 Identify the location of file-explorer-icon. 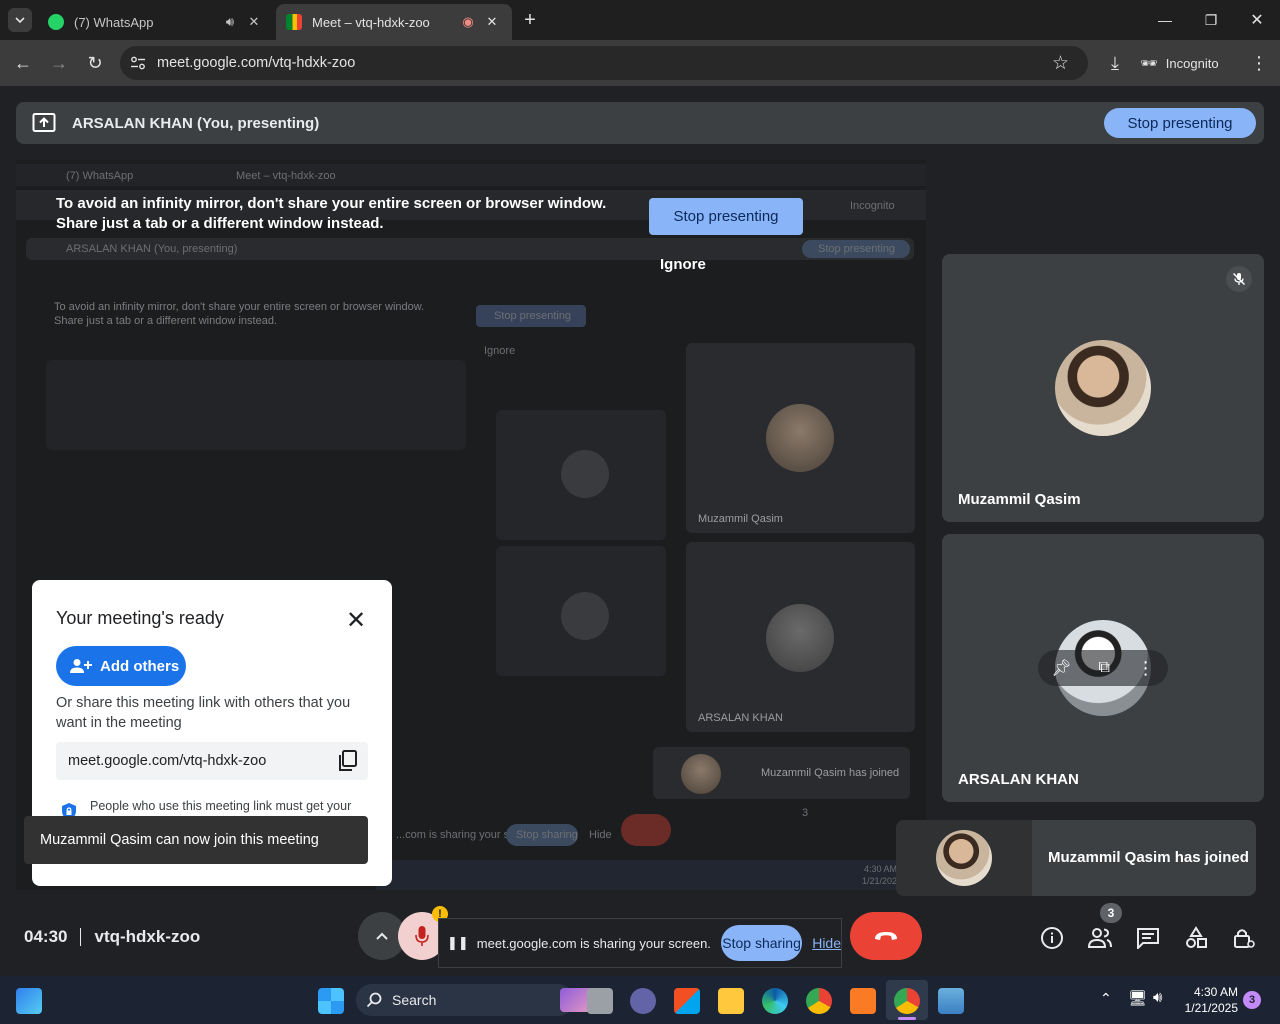
(731, 1001).